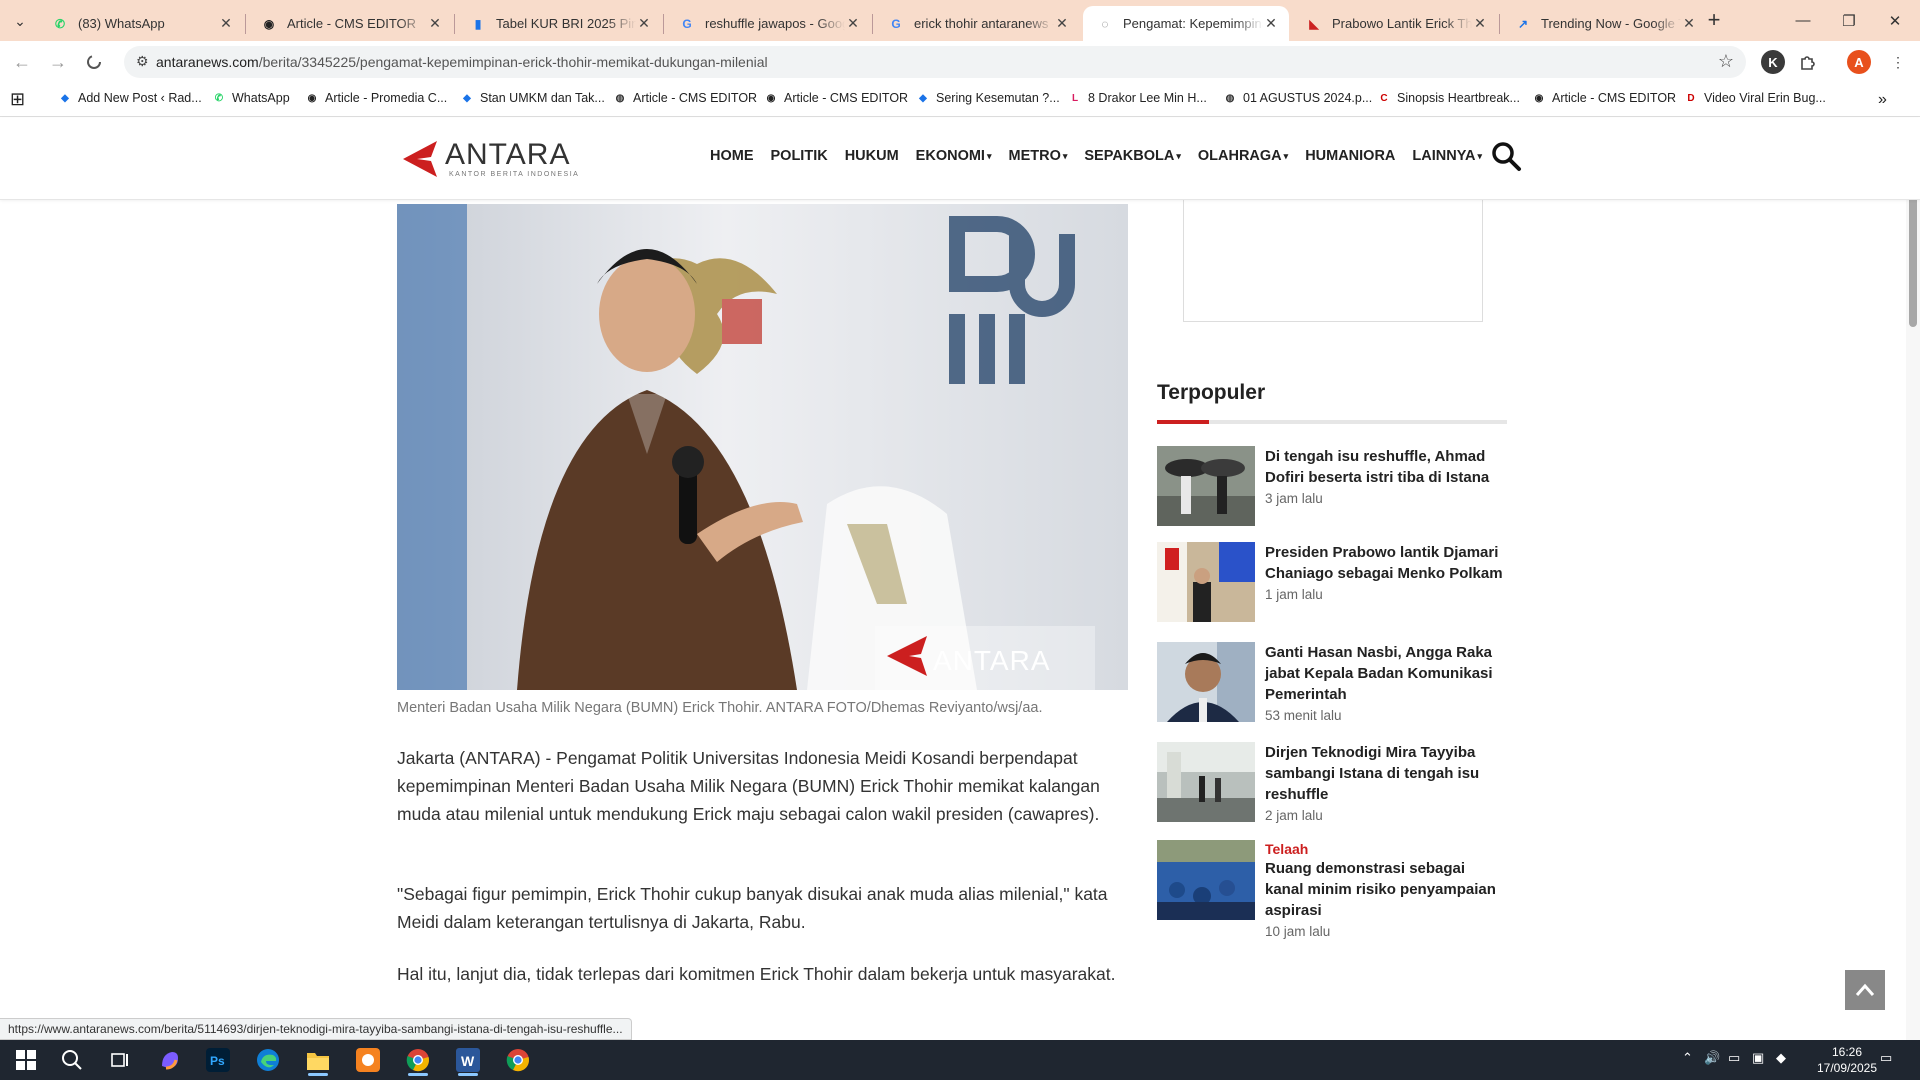 Image resolution: width=1920 pixels, height=1080 pixels. What do you see at coordinates (1691, 98) in the screenshot?
I see `d-icon: D` at bounding box center [1691, 98].